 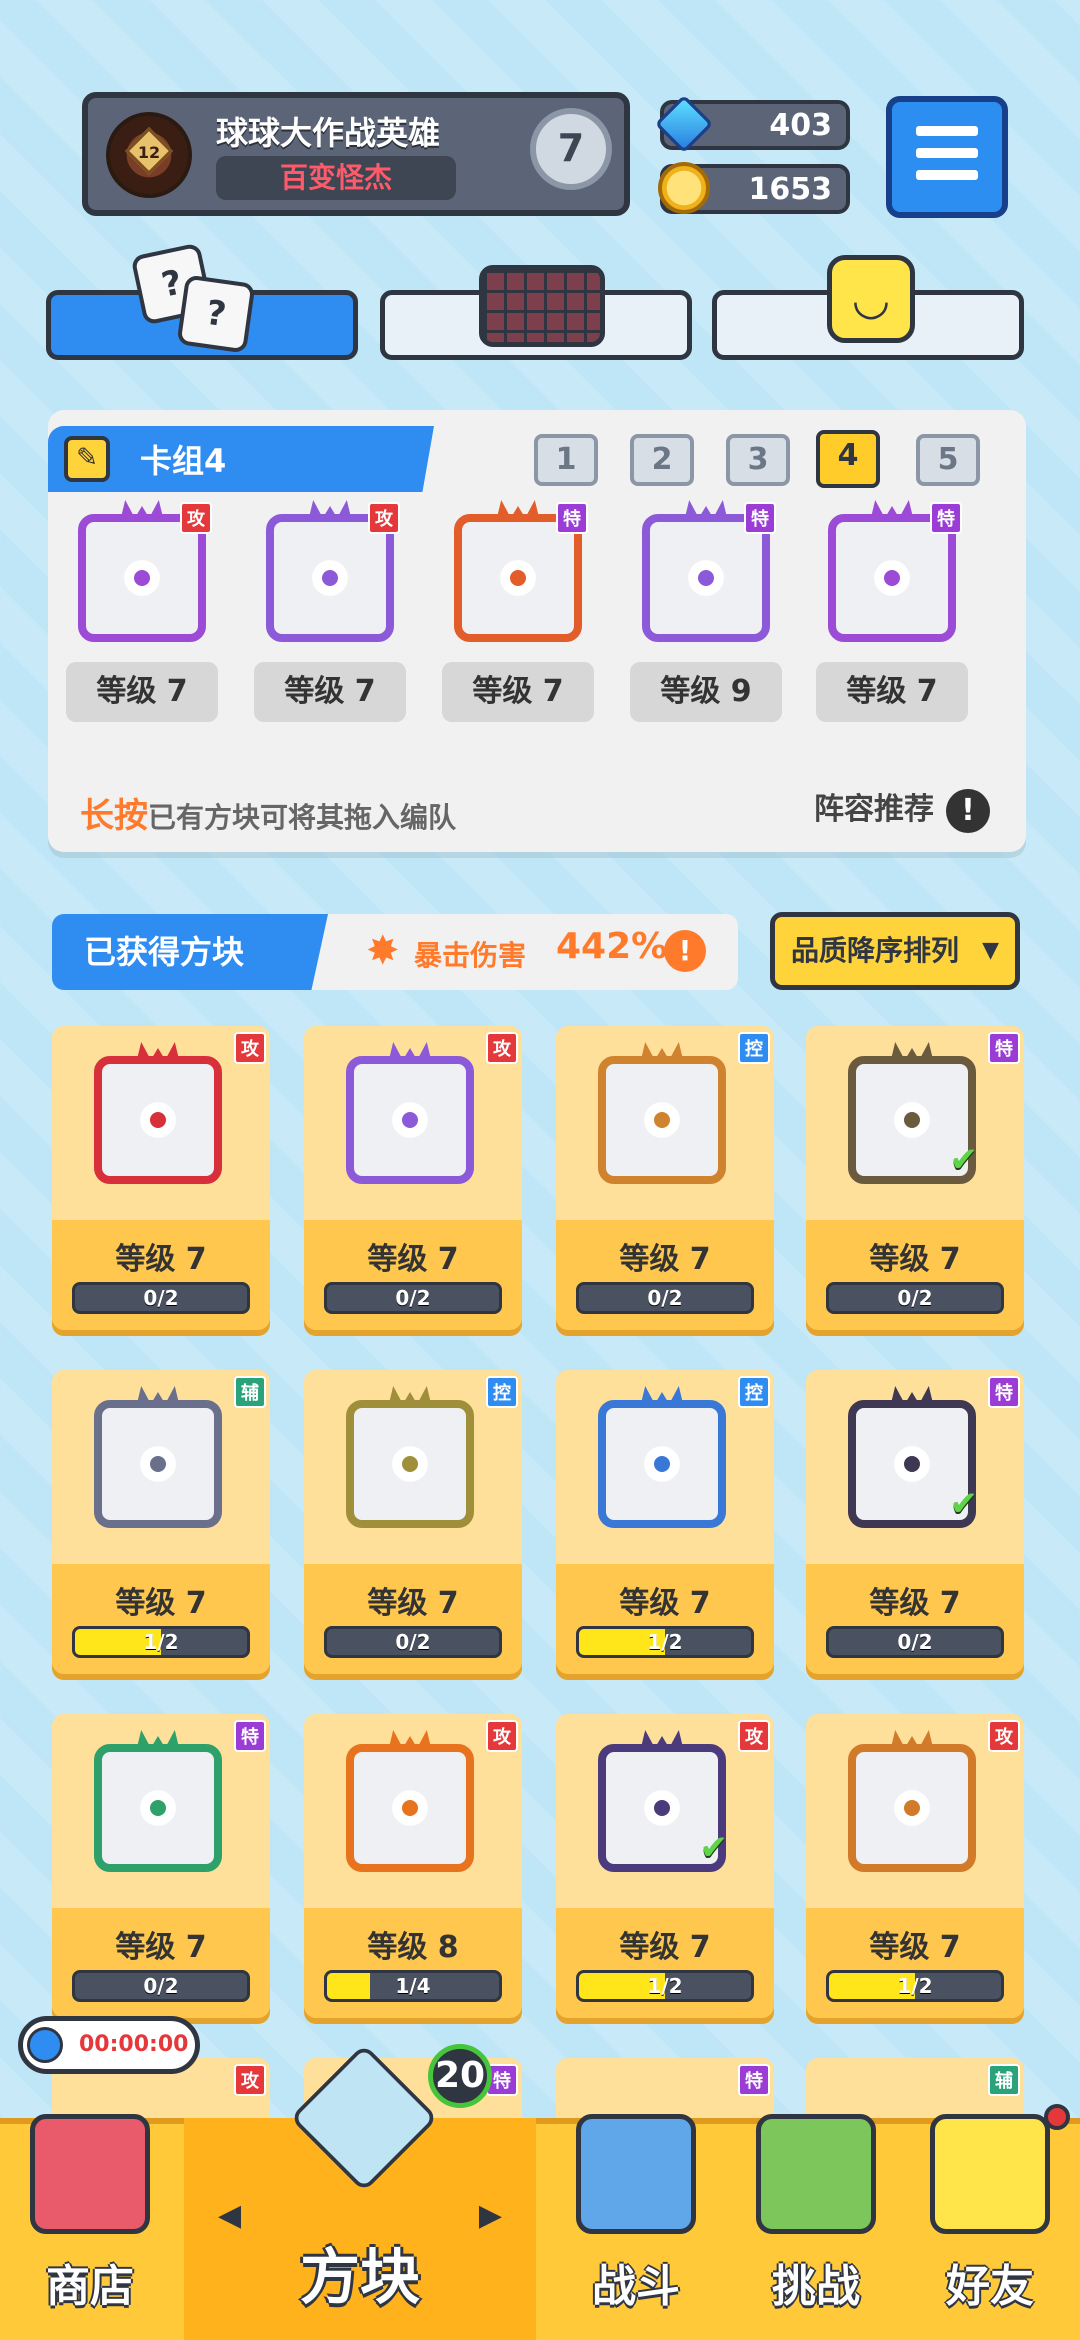 What do you see at coordinates (947, 131) in the screenshot?
I see `menu-icon` at bounding box center [947, 131].